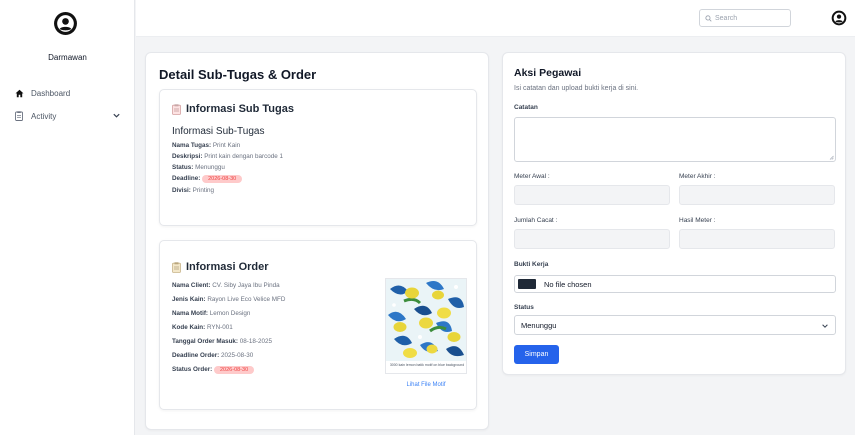 The image size is (855, 435). I want to click on aksi-title: Aksi Pegawai, so click(548, 73).